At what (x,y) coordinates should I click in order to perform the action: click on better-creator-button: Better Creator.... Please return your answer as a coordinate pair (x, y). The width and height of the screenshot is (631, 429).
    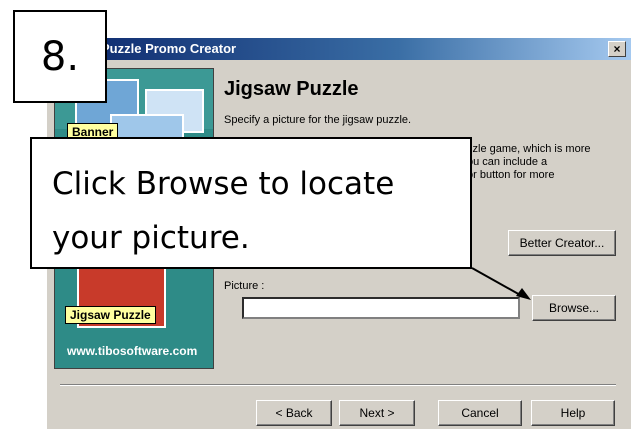
    Looking at the image, I should click on (562, 243).